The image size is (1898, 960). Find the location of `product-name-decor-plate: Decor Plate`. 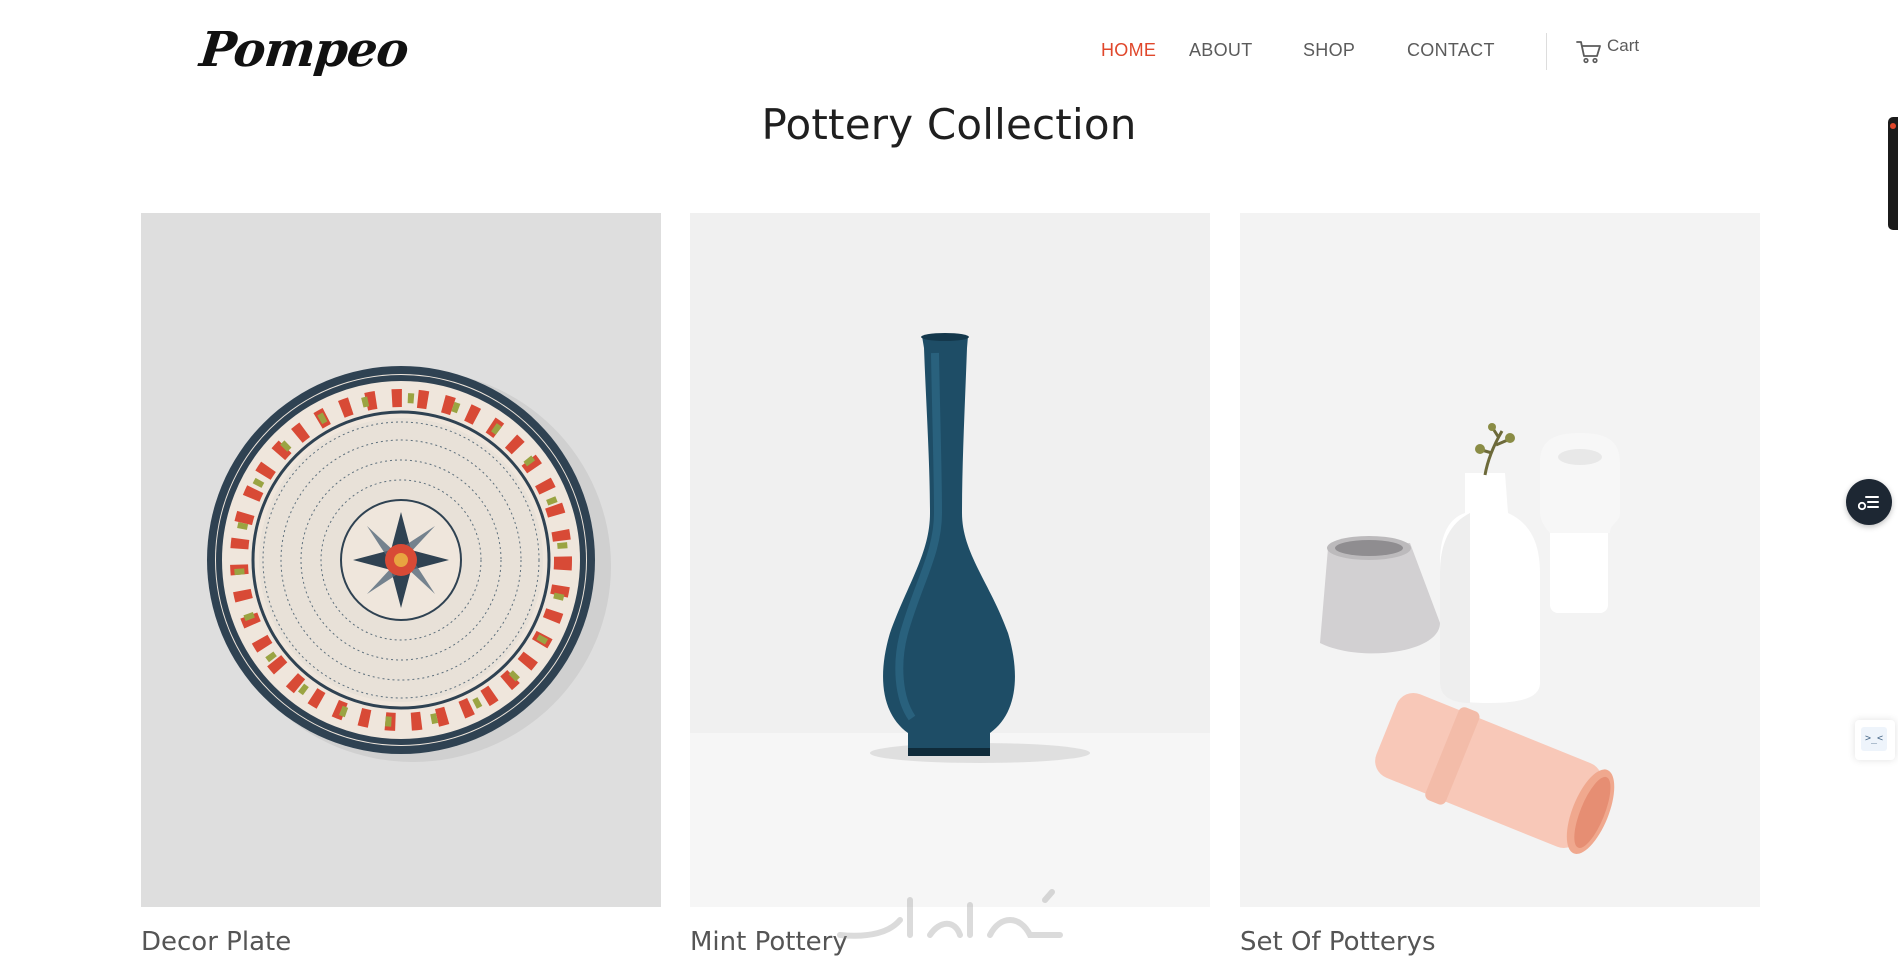

product-name-decor-plate: Decor Plate is located at coordinates (216, 942).